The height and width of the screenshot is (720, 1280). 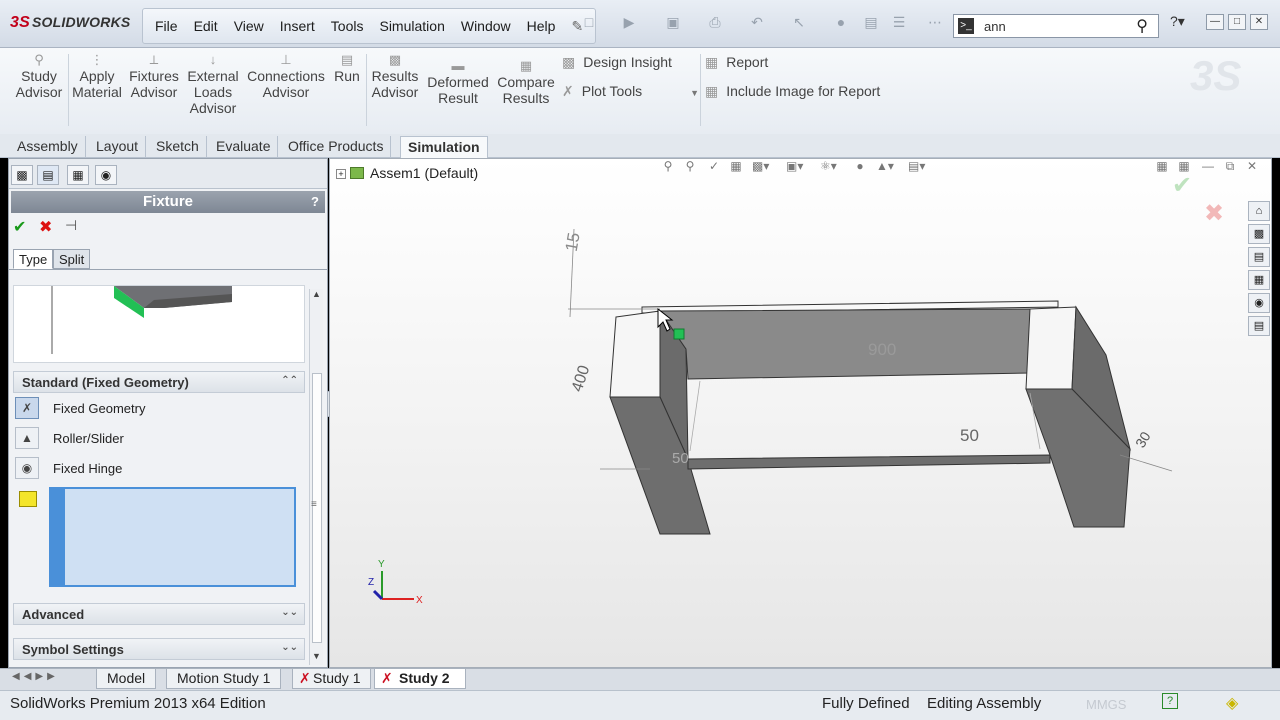 What do you see at coordinates (347, 59) in the screenshot?
I see `run-icon: ▤` at bounding box center [347, 59].